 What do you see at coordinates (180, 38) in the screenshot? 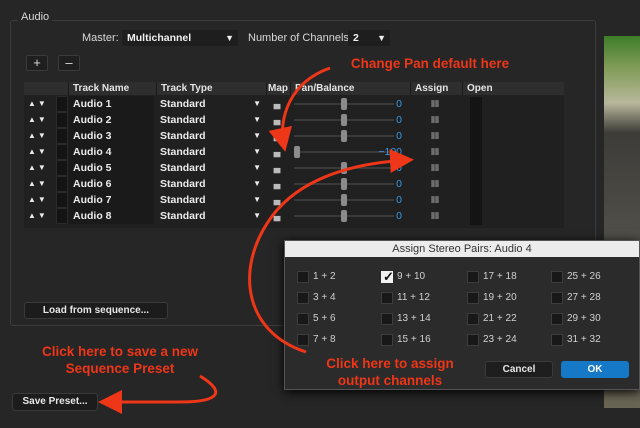
I see `master-dropdown: Multichannel ▼` at bounding box center [180, 38].